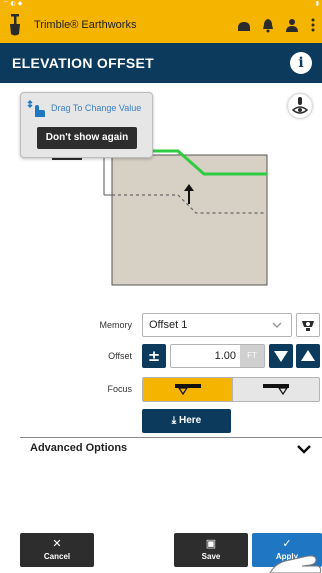 This screenshot has width=322, height=573. What do you see at coordinates (13, 3) in the screenshot?
I see `status-icons-left: ⌔ ◐ ◆` at bounding box center [13, 3].